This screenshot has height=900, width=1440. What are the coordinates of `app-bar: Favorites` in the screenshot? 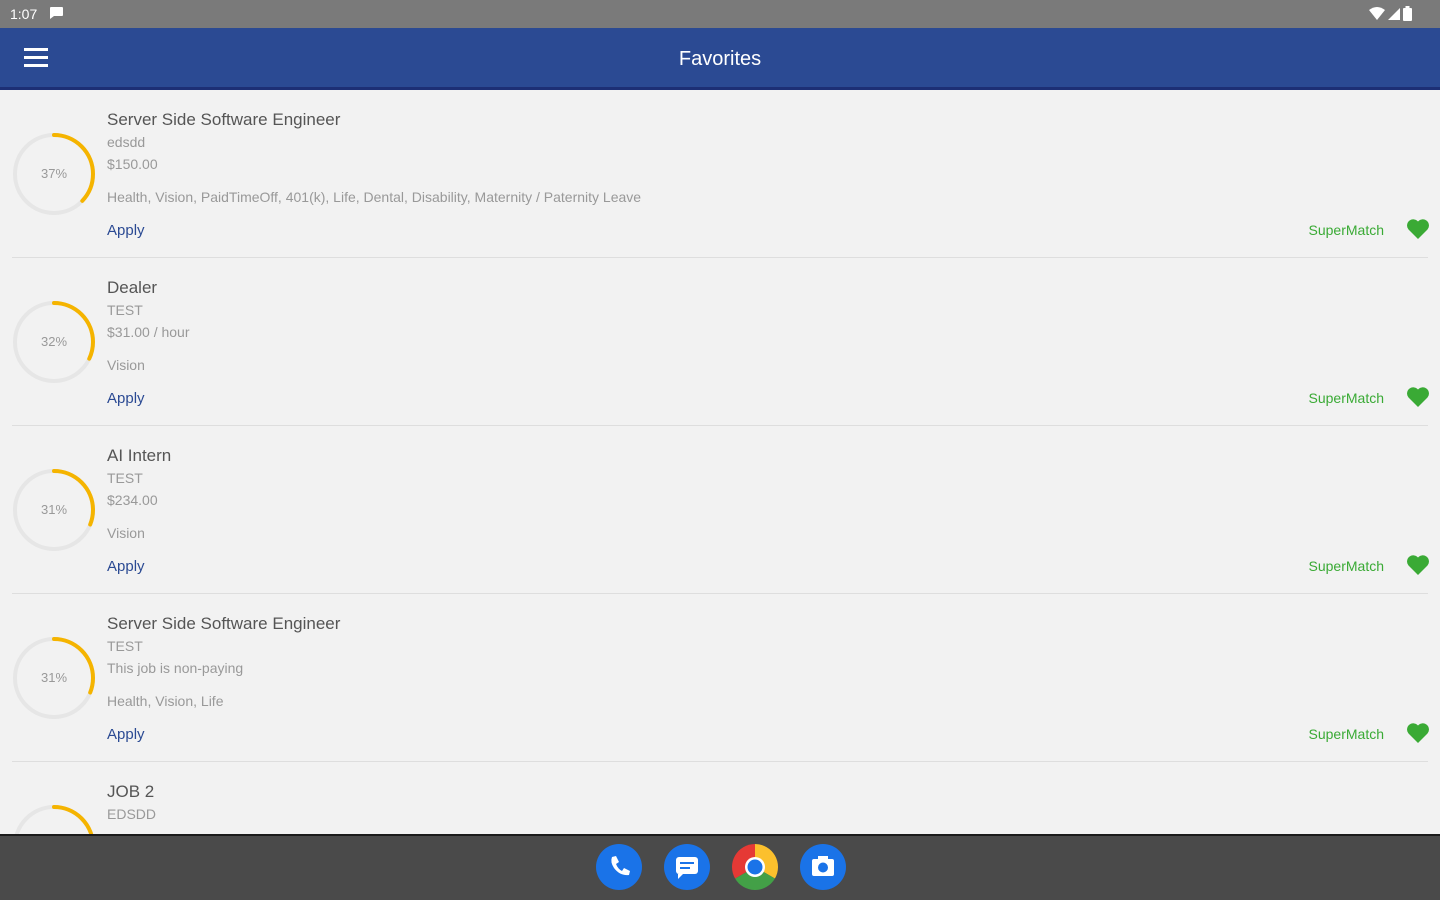 It's located at (720, 59).